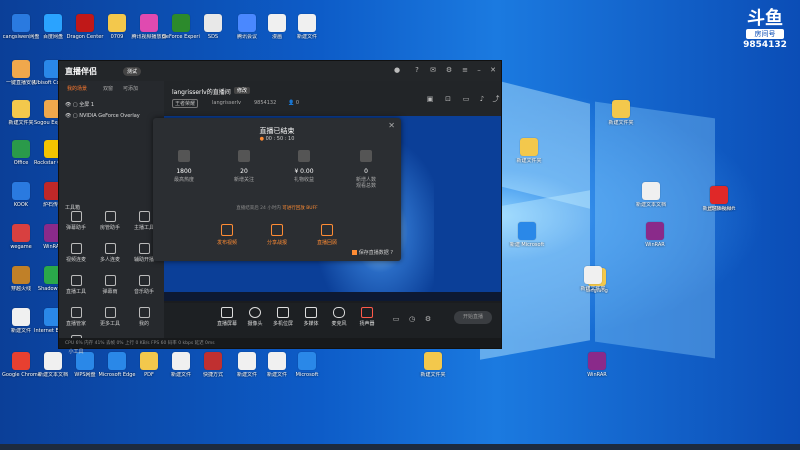  I want to click on multi-screen-button: 多机位屏, so click(283, 317).